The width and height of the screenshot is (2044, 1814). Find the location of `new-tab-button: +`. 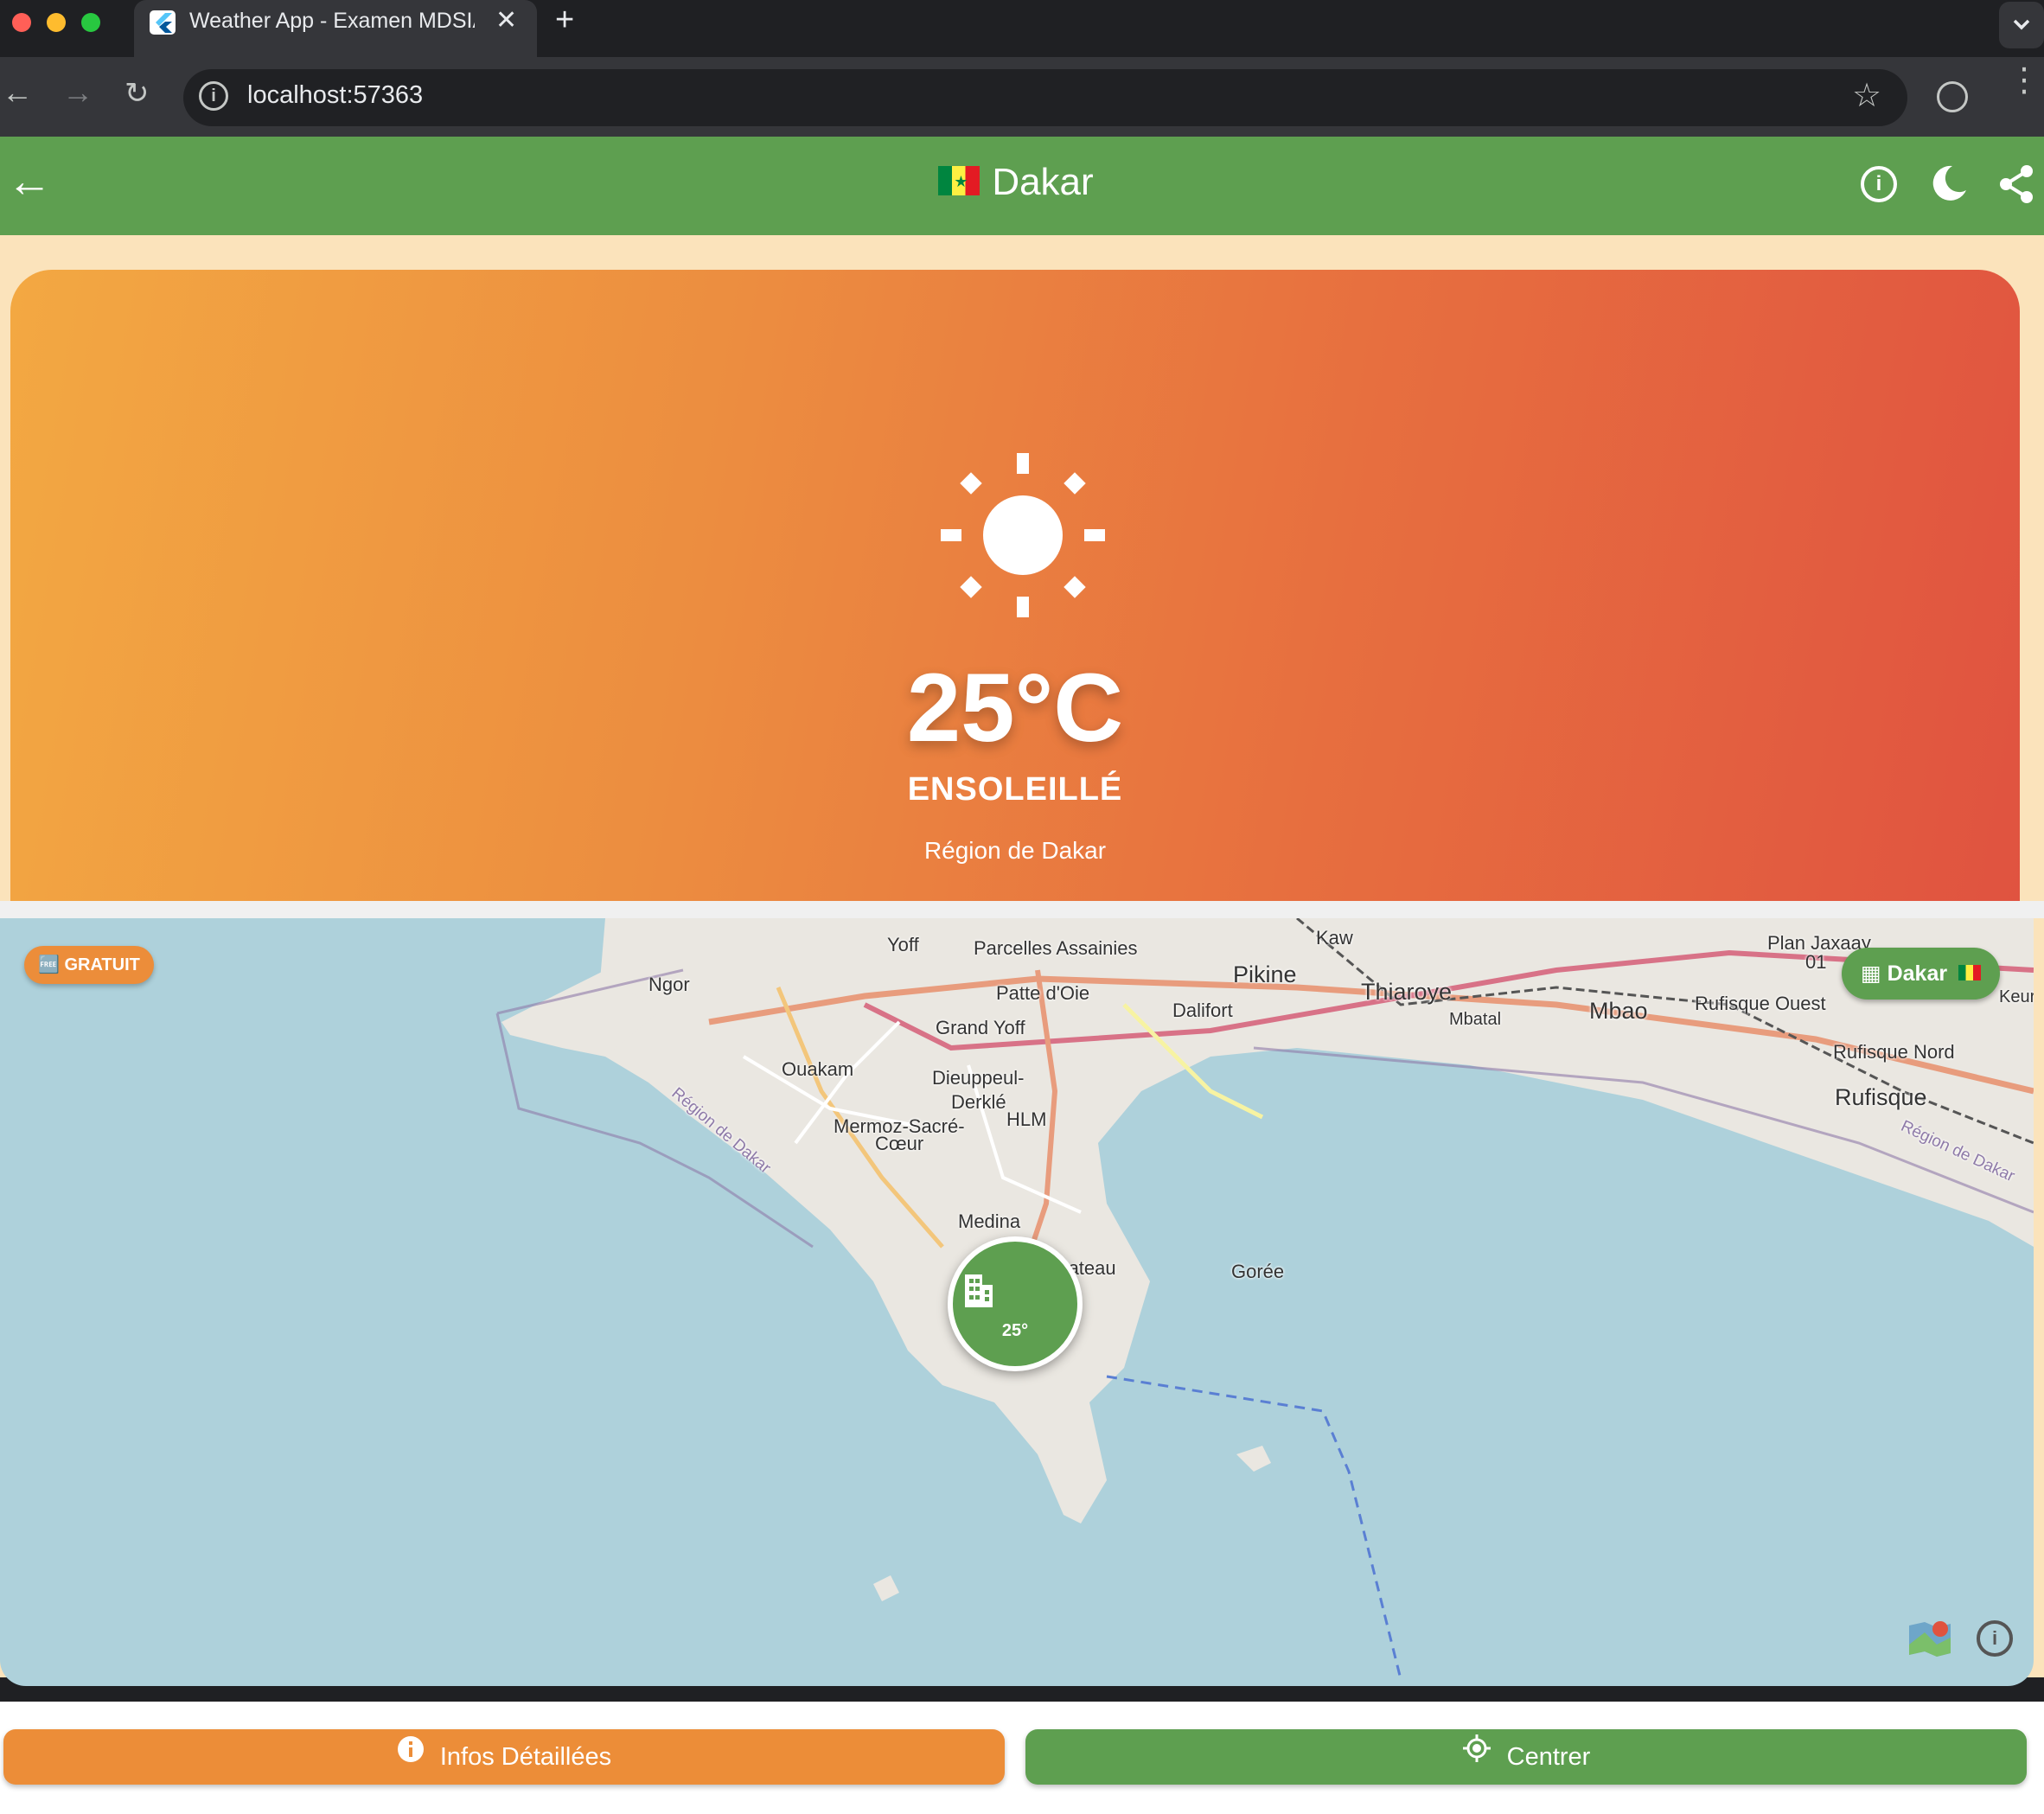

new-tab-button: + is located at coordinates (564, 20).